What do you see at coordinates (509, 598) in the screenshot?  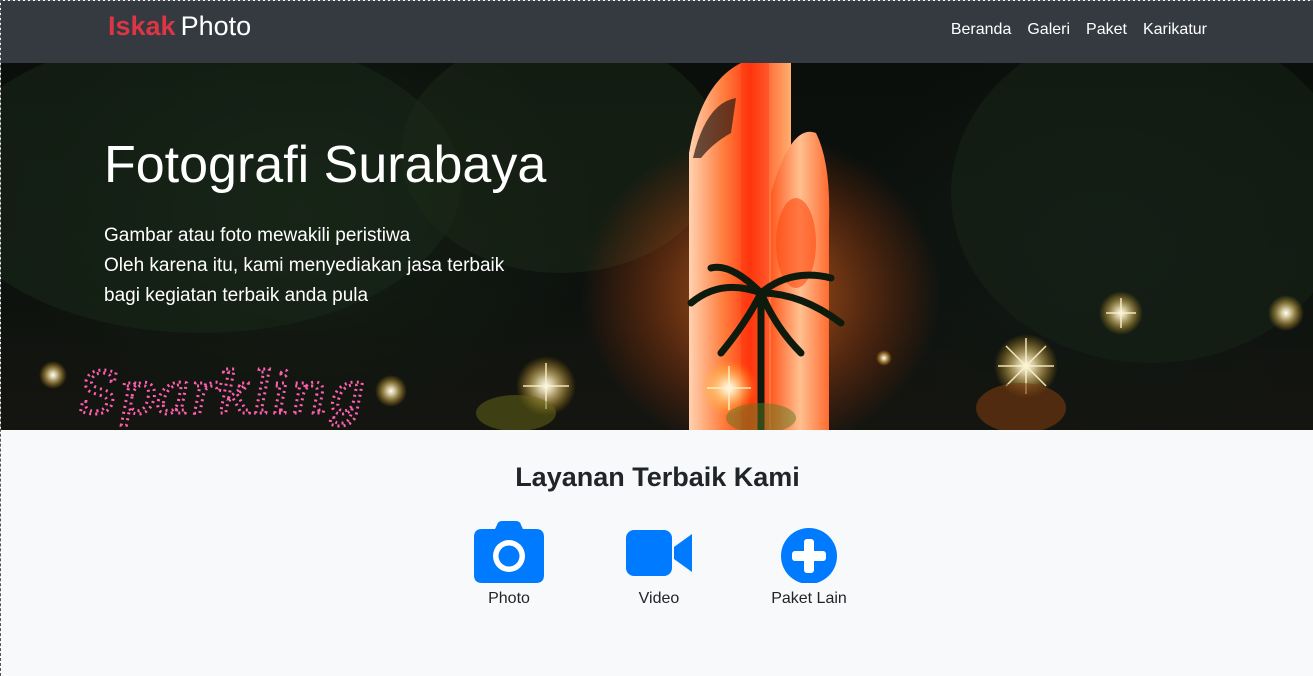 I see `service-label: Photo` at bounding box center [509, 598].